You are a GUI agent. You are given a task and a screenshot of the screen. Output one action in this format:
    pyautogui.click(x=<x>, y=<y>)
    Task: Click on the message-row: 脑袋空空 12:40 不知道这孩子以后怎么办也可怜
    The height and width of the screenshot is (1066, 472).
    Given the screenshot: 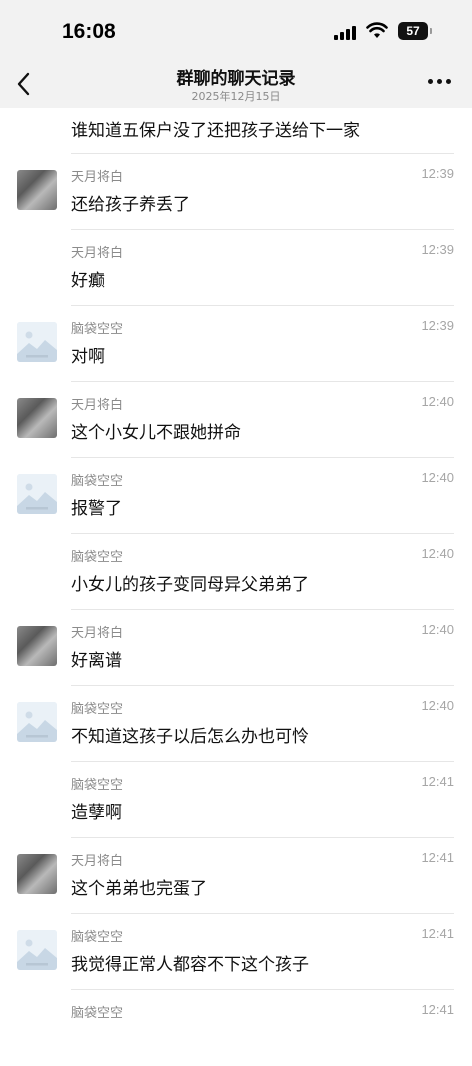 What is the action you would take?
    pyautogui.click(x=236, y=724)
    